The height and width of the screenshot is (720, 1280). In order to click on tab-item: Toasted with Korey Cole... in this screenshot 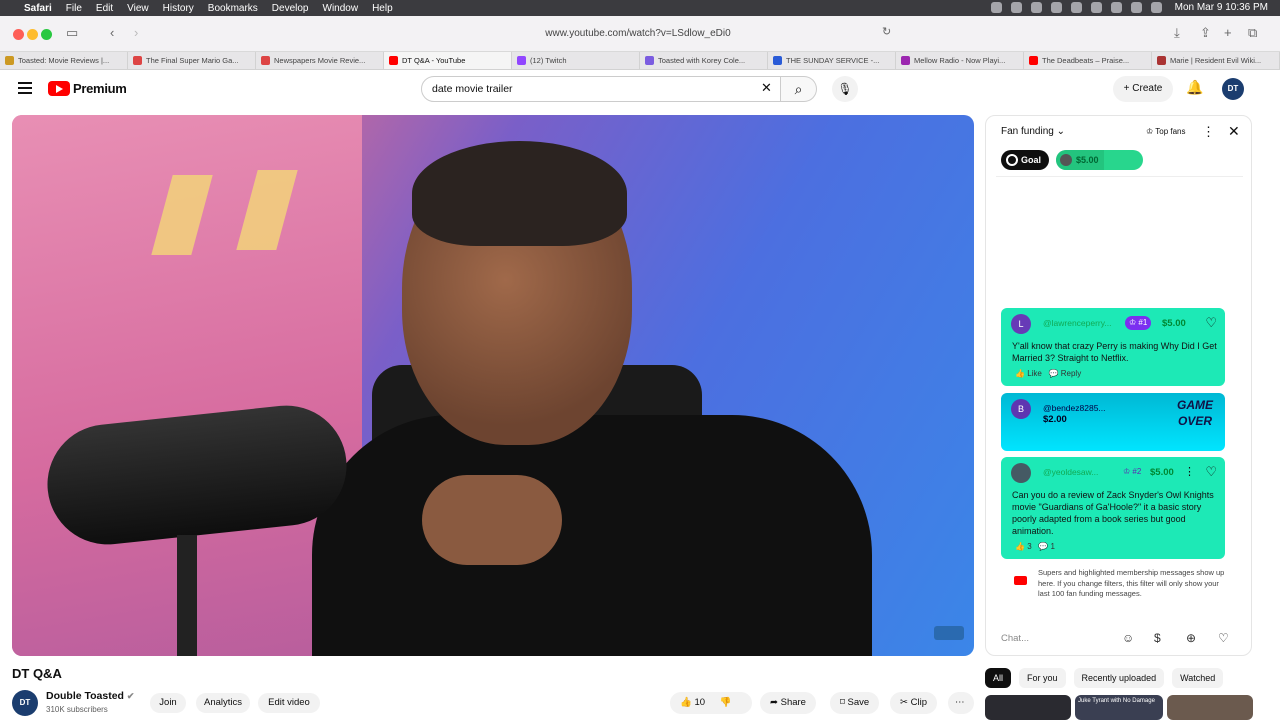, I will do `click(704, 60)`.